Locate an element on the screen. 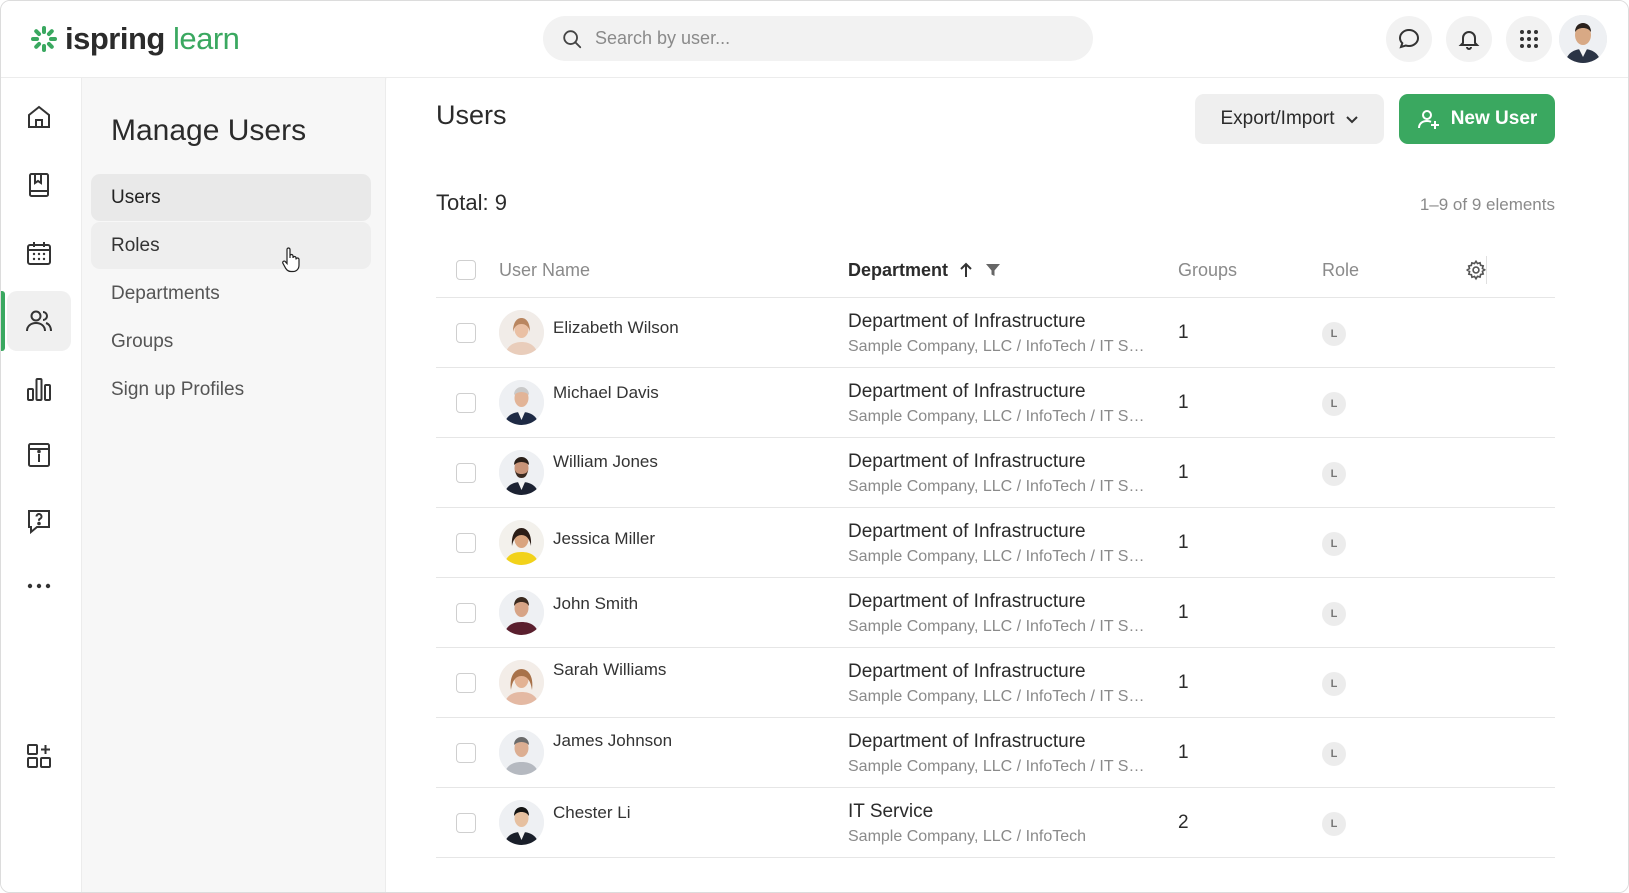 Image resolution: width=1629 pixels, height=893 pixels. sidebar-item-roles: Roles is located at coordinates (231, 245).